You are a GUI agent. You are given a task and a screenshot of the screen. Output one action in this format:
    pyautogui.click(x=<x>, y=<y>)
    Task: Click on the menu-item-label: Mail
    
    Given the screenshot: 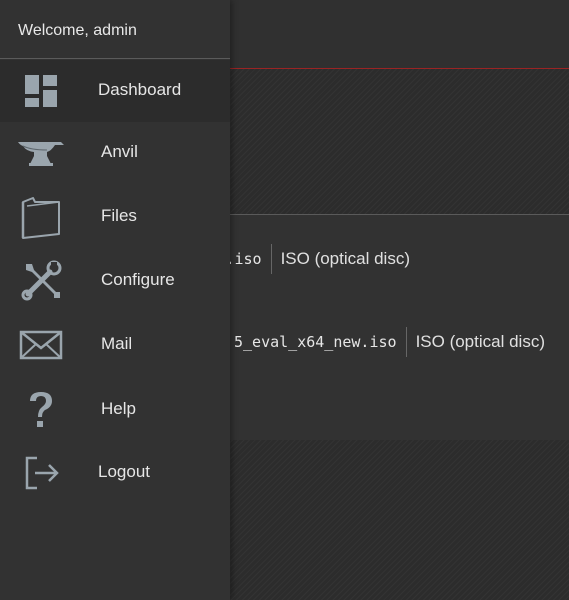 What is the action you would take?
    pyautogui.click(x=117, y=343)
    